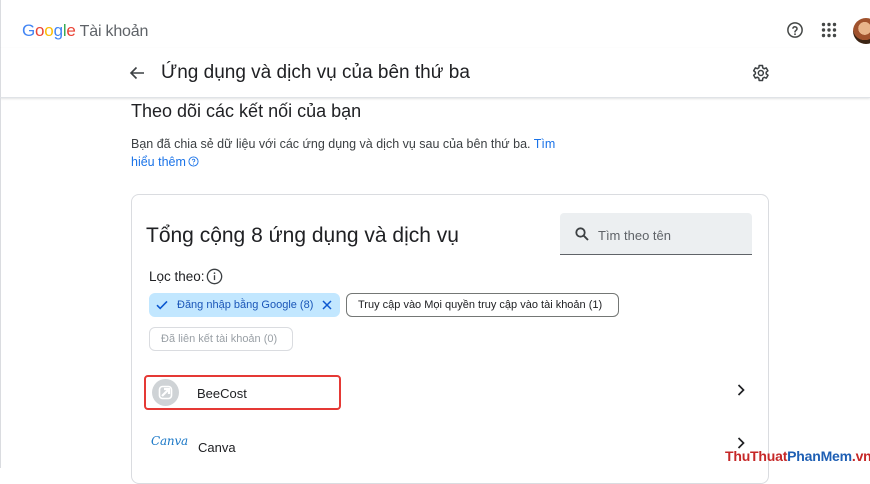 The width and height of the screenshot is (870, 484). I want to click on gear-icon, so click(760, 73).